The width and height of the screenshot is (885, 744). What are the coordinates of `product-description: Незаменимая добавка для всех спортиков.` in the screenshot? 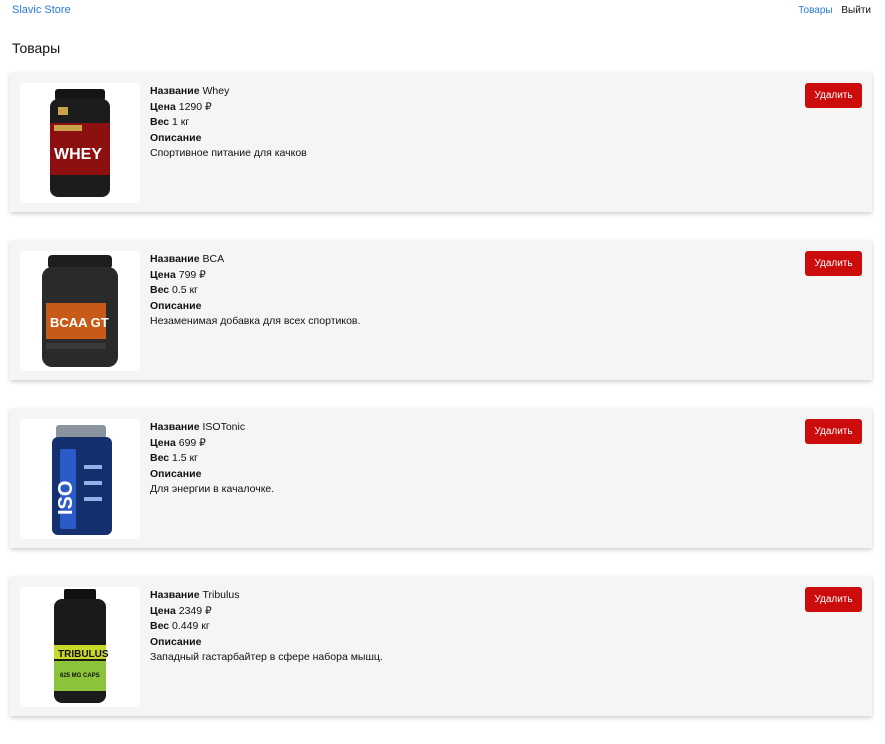 It's located at (255, 321).